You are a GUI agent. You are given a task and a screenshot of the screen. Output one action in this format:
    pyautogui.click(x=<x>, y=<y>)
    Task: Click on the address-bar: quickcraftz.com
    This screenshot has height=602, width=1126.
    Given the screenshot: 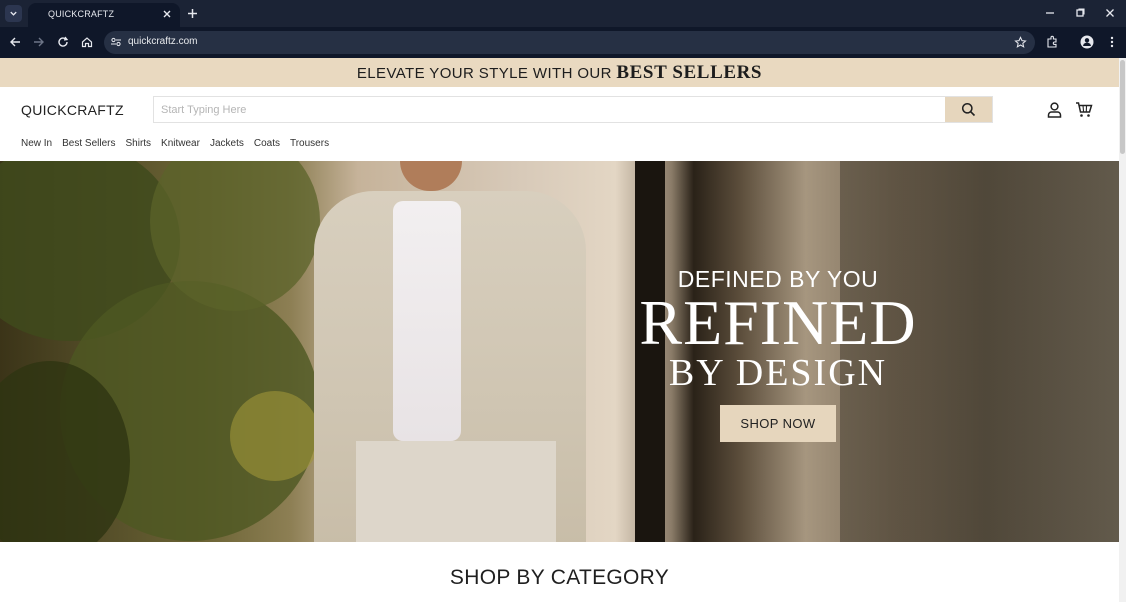 What is the action you would take?
    pyautogui.click(x=569, y=42)
    